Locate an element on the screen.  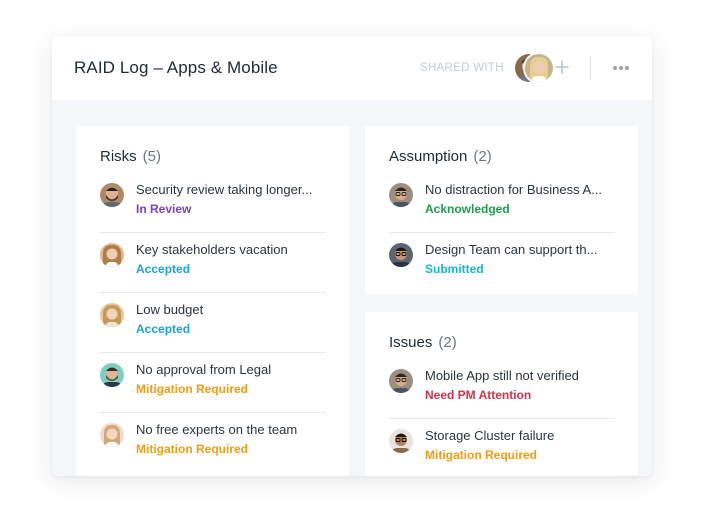
issue-name: Mobile App still not verified is located at coordinates (502, 375).